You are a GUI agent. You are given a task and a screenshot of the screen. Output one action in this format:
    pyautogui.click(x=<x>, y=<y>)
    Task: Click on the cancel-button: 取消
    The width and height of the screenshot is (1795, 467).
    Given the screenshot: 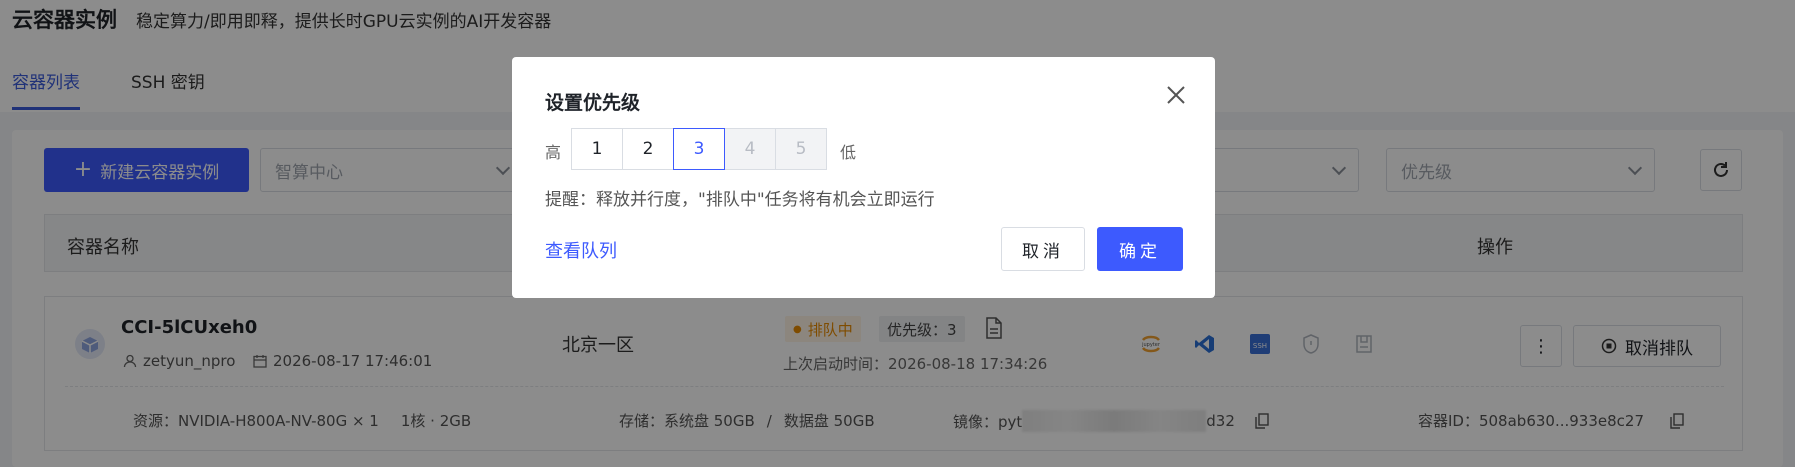 What is the action you would take?
    pyautogui.click(x=1043, y=249)
    